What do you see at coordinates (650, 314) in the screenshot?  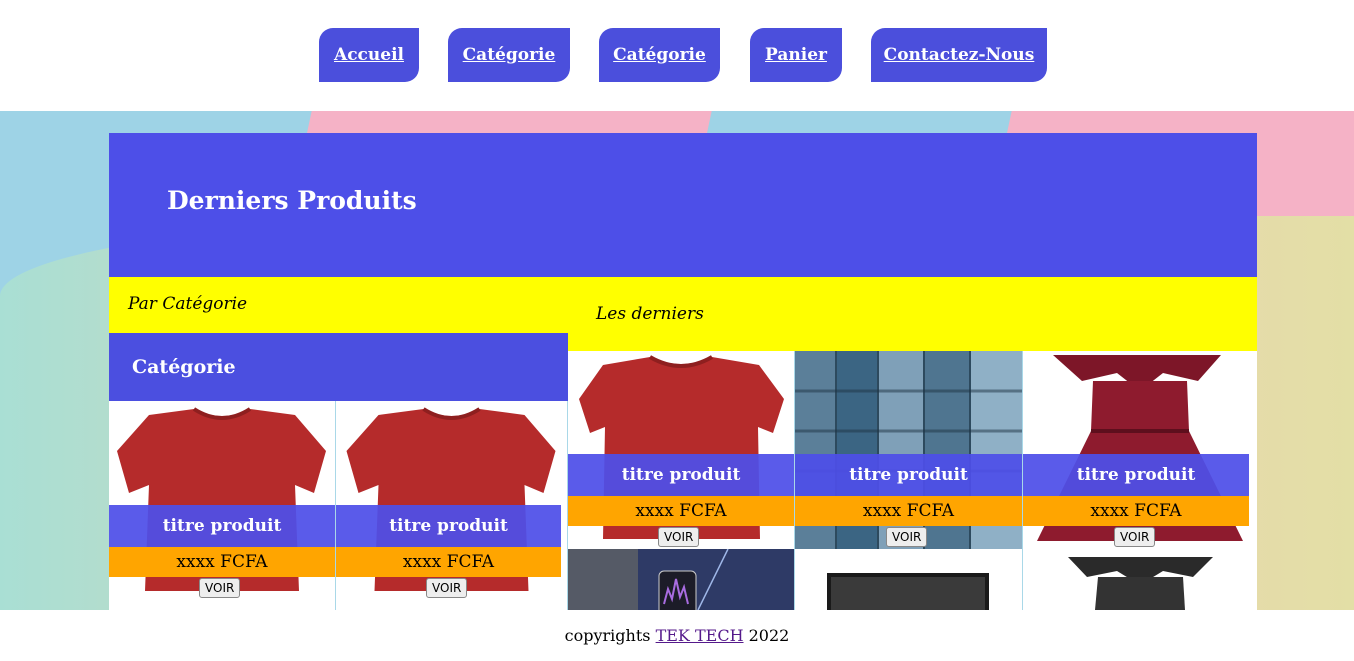 I see `les-derniers-label: Les derniers` at bounding box center [650, 314].